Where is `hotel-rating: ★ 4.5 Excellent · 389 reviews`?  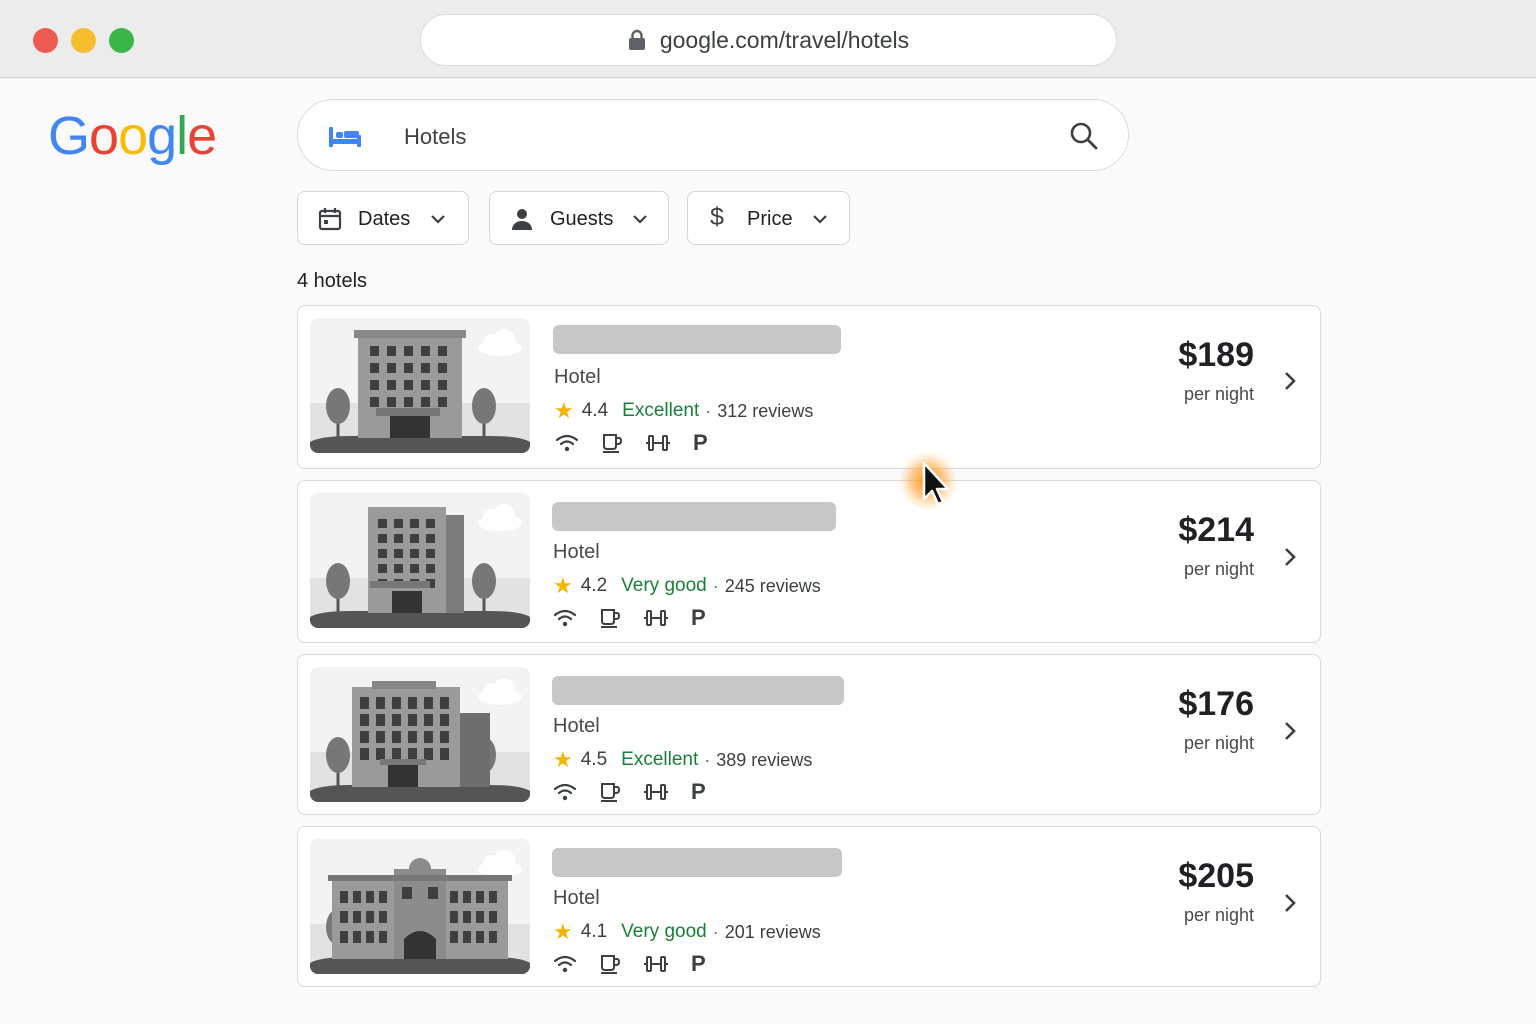 hotel-rating: ★ 4.5 Excellent · 389 reviews is located at coordinates (682, 760).